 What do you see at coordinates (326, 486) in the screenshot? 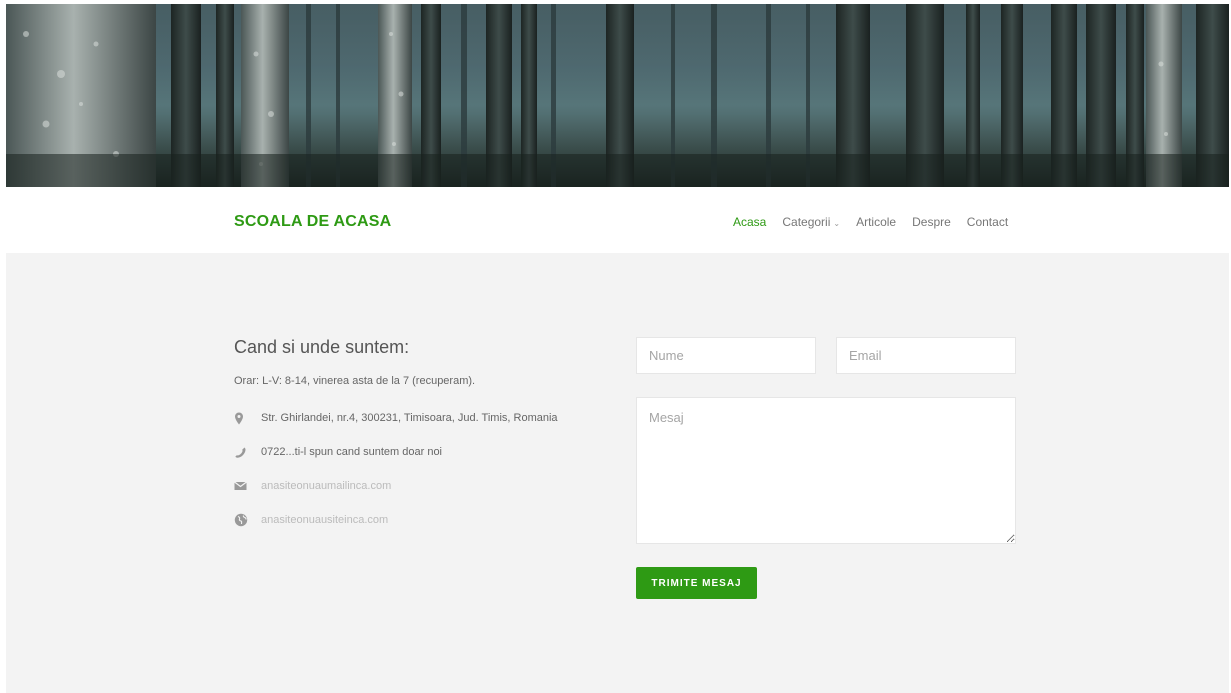
I see `email-link: anasiteonuaumailinca.com` at bounding box center [326, 486].